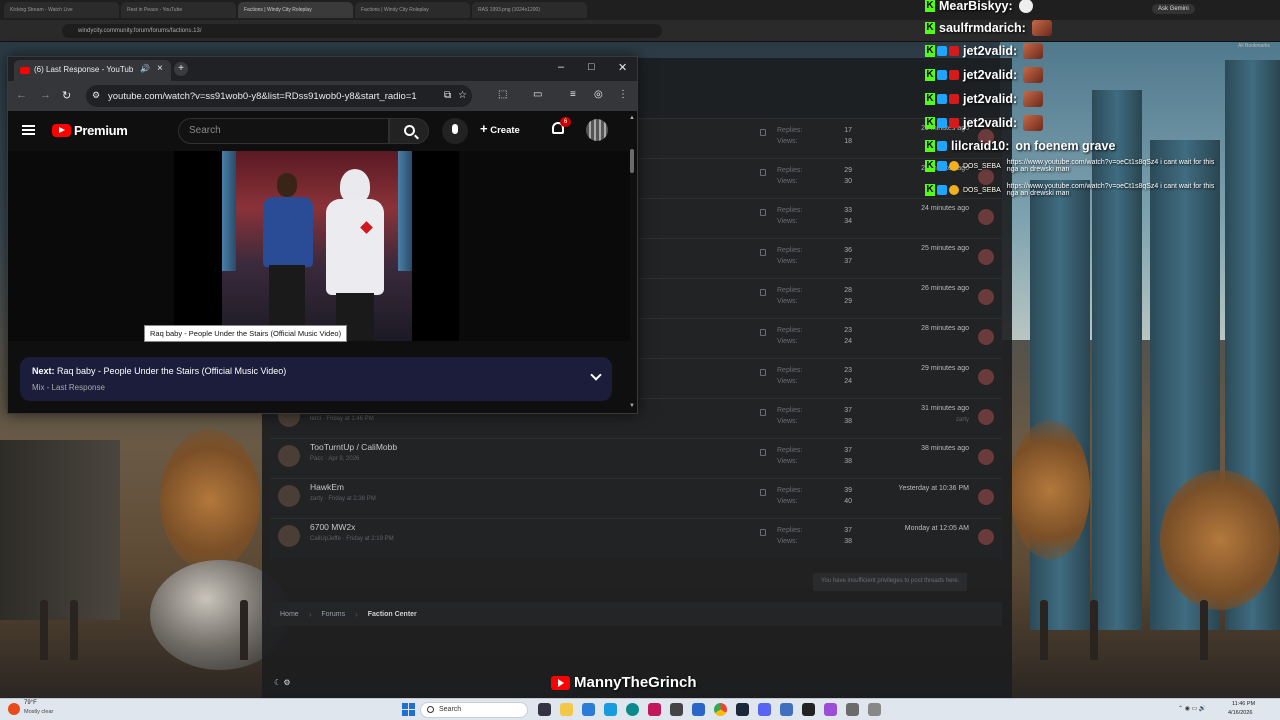 The width and height of the screenshot is (1280, 720). What do you see at coordinates (462, 95) in the screenshot?
I see `bookmark-star-icon: ☆` at bounding box center [462, 95].